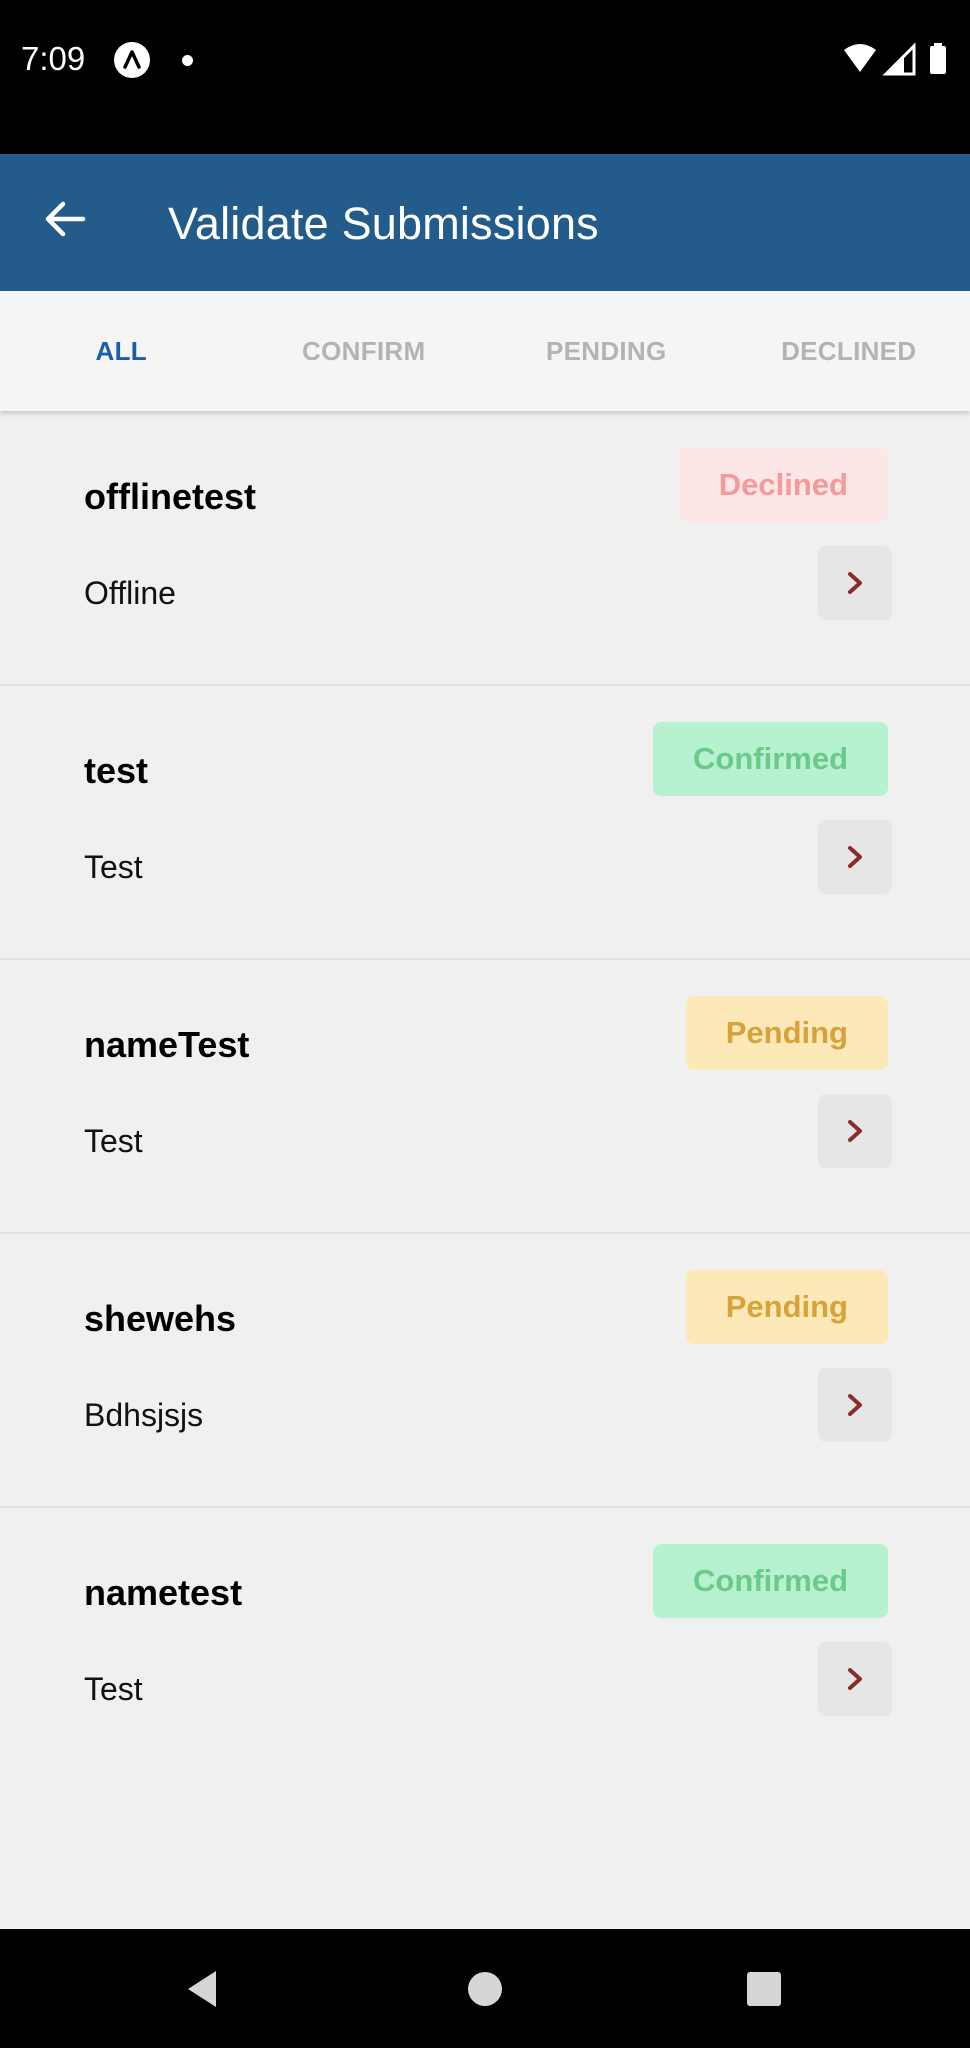 The height and width of the screenshot is (2048, 970). I want to click on tab-pending: PENDING, so click(606, 351).